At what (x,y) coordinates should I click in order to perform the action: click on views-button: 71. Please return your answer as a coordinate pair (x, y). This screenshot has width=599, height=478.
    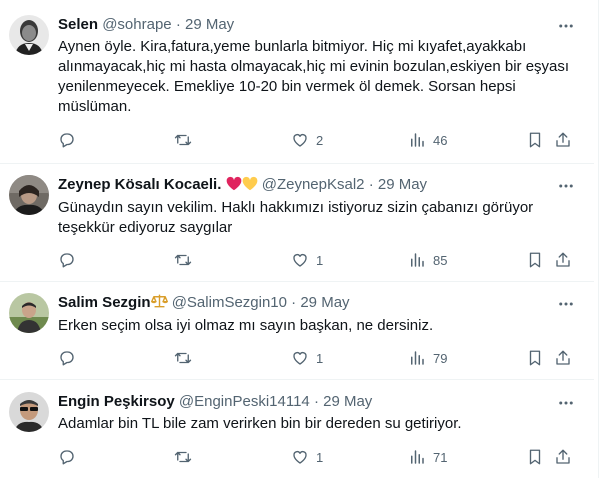
    Looking at the image, I should click on (427, 457).